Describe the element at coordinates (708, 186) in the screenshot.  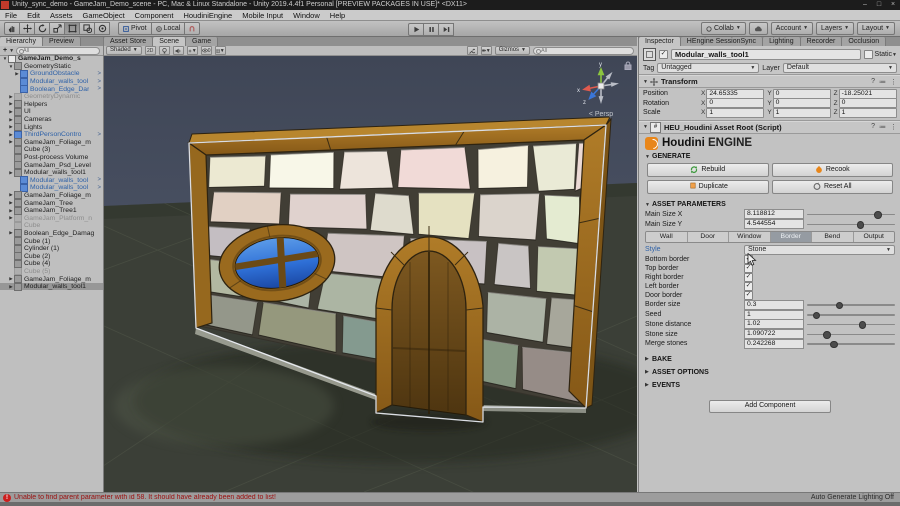
I see `duplicate-button: Duplicate` at that location.